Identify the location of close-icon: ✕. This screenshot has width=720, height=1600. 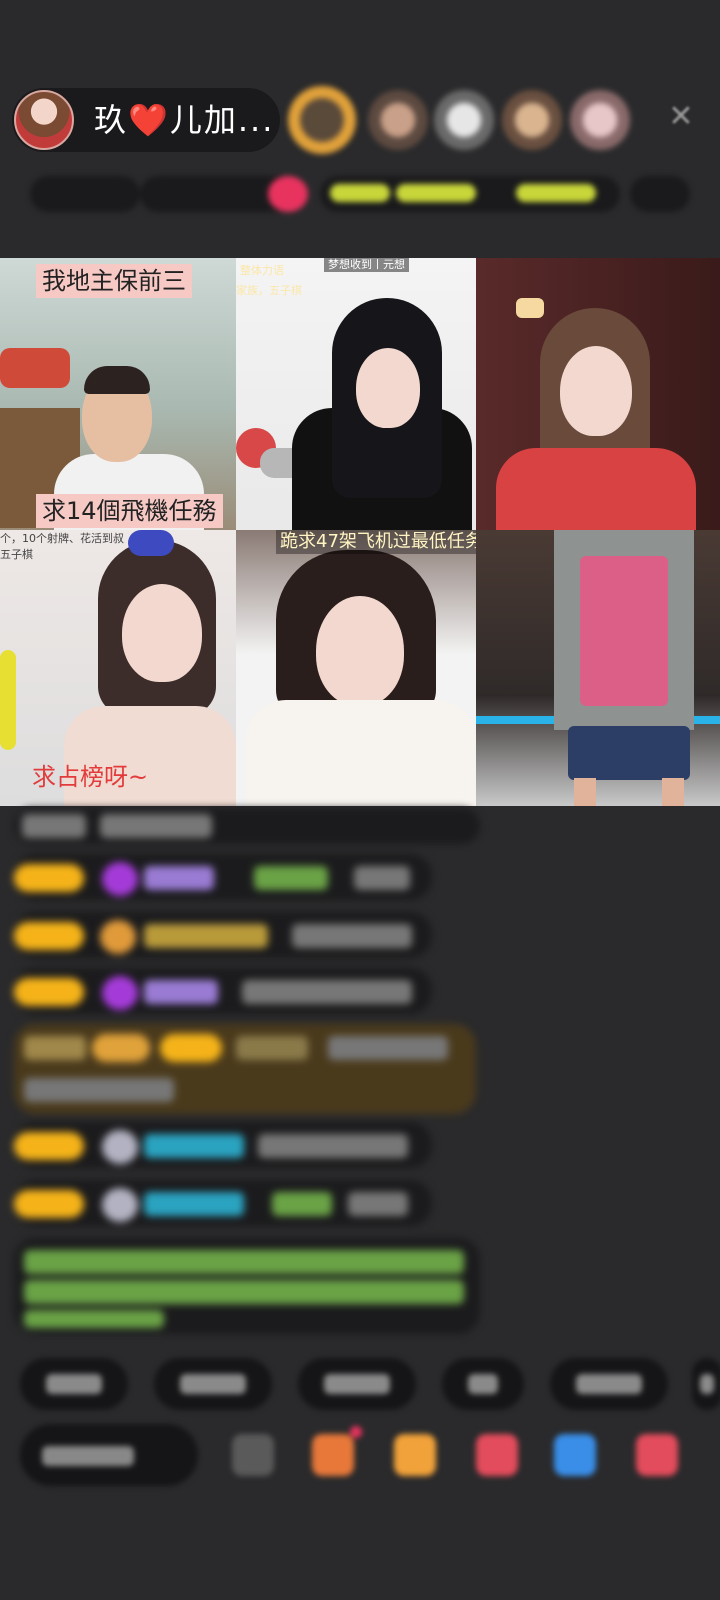
(681, 117).